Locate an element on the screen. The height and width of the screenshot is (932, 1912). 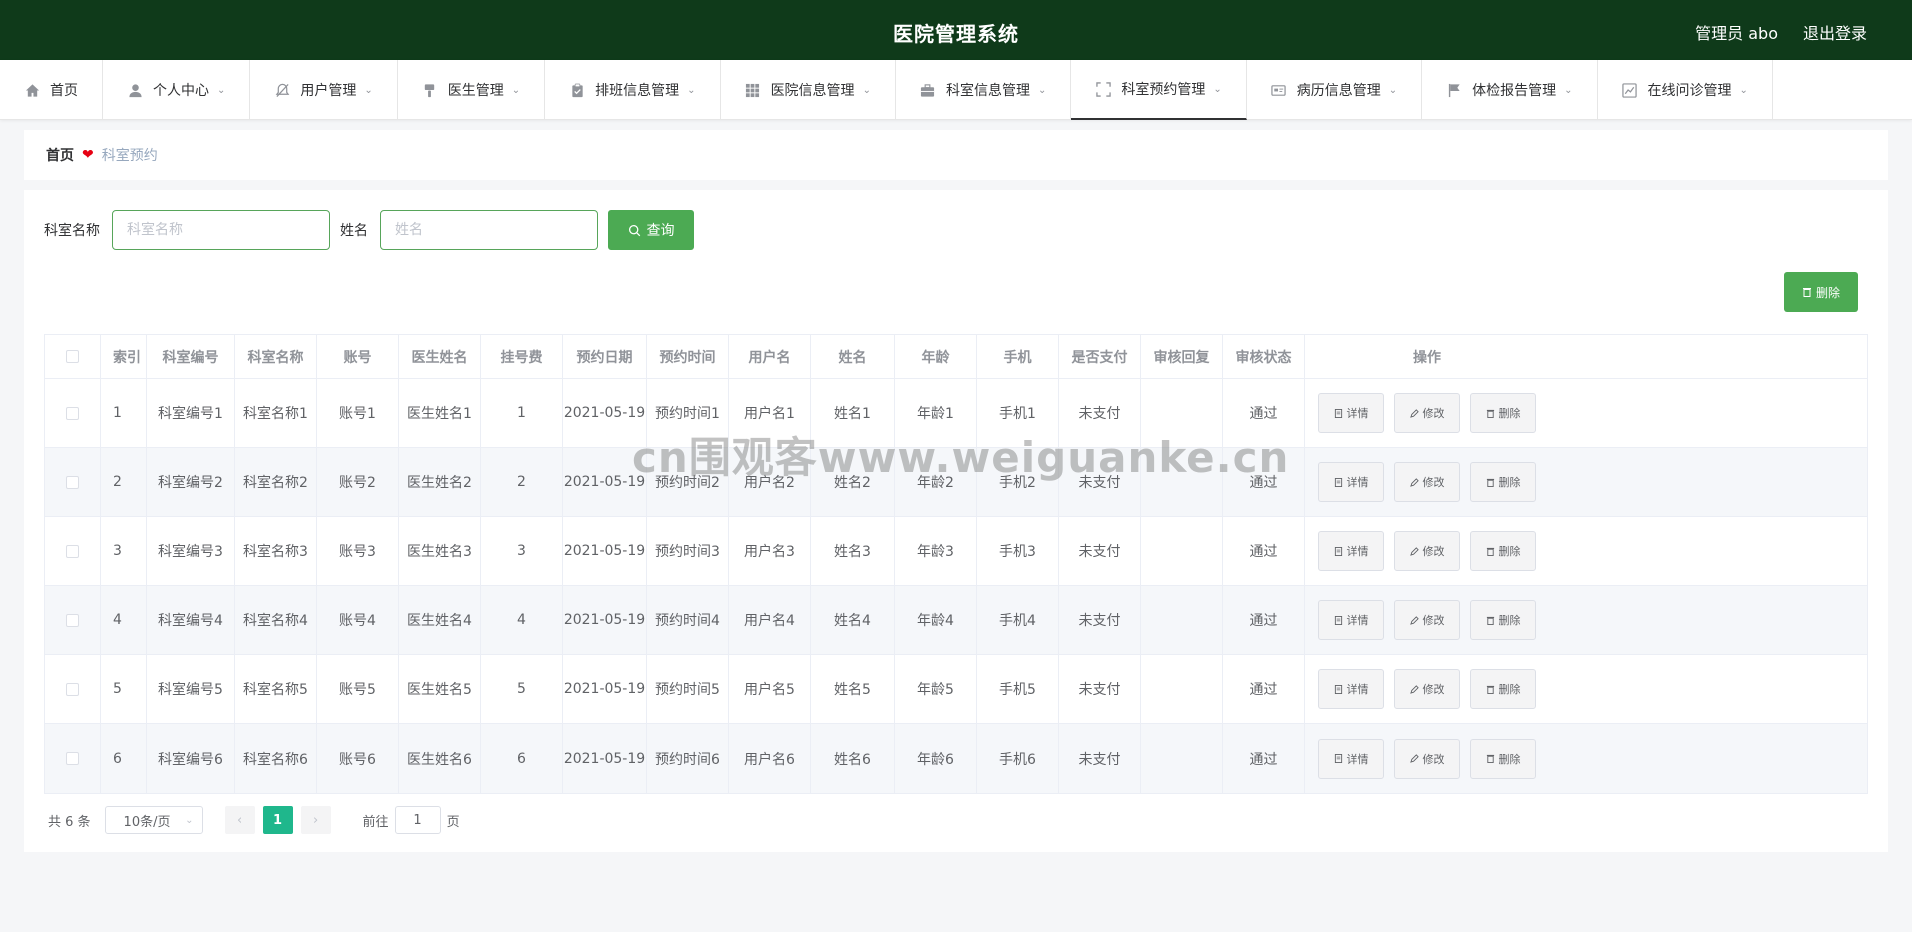
column-header: 账号 is located at coordinates (358, 356).